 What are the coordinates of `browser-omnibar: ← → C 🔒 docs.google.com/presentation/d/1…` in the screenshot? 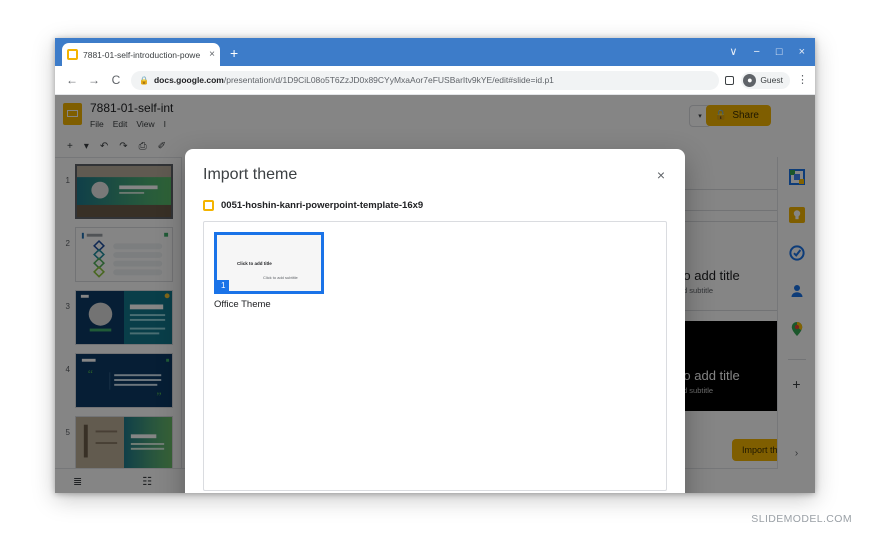 It's located at (435, 80).